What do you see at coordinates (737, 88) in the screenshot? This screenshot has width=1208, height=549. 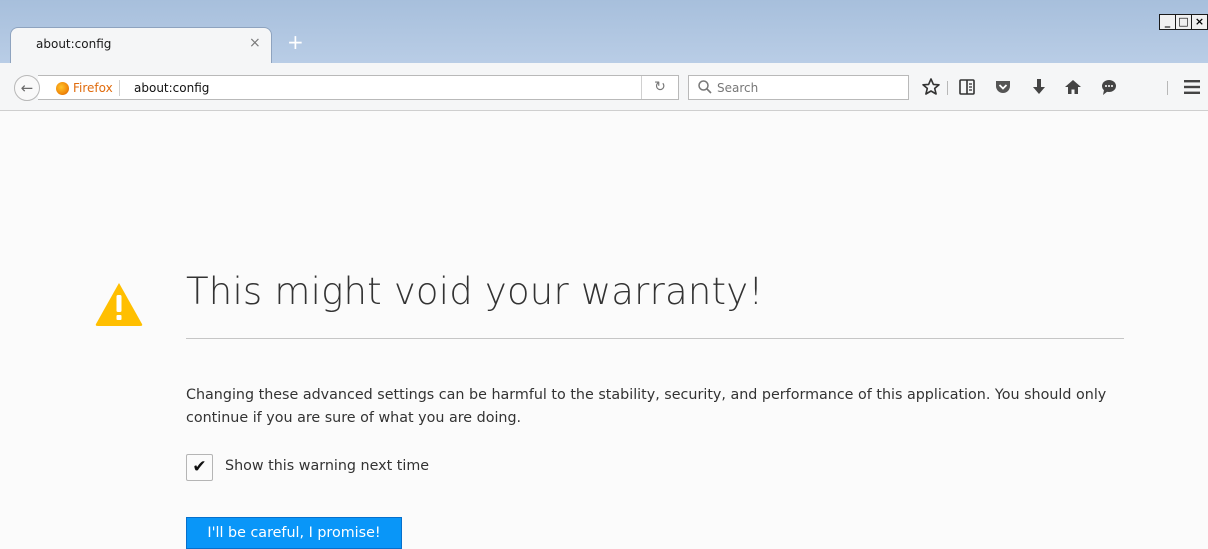 I see `search-input: Search` at bounding box center [737, 88].